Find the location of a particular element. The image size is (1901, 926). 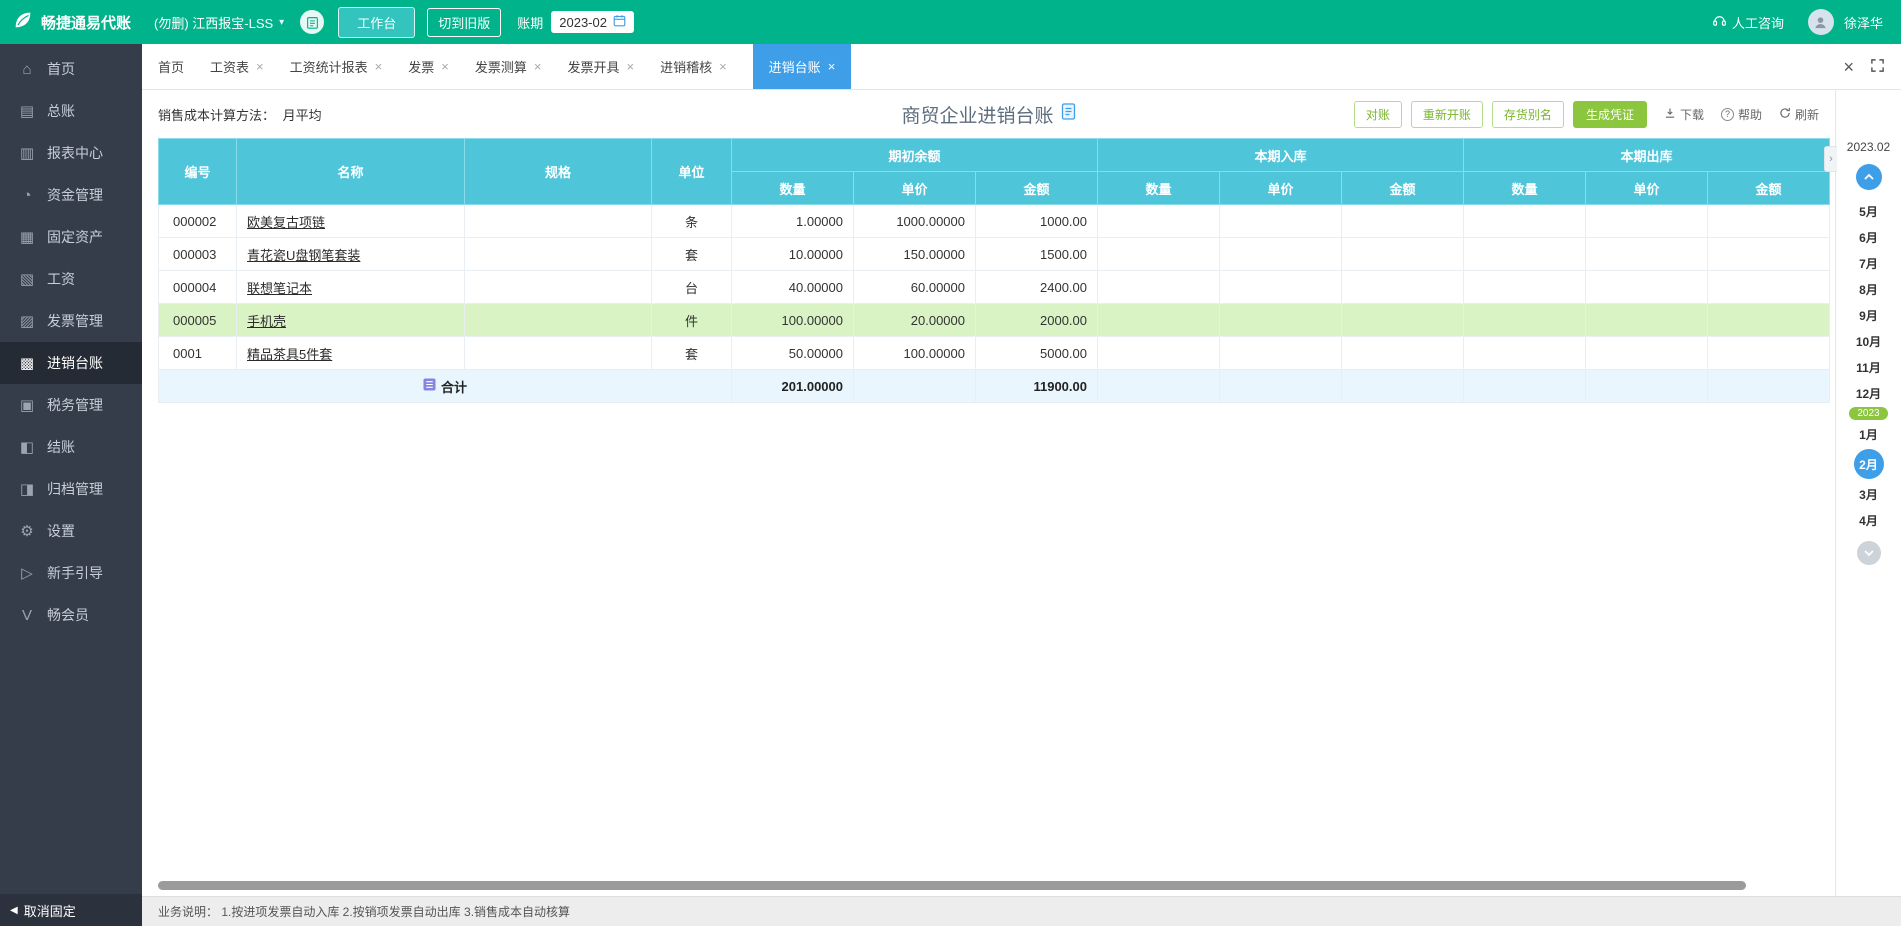

switch-old-version-button: 切到旧版 is located at coordinates (464, 22).